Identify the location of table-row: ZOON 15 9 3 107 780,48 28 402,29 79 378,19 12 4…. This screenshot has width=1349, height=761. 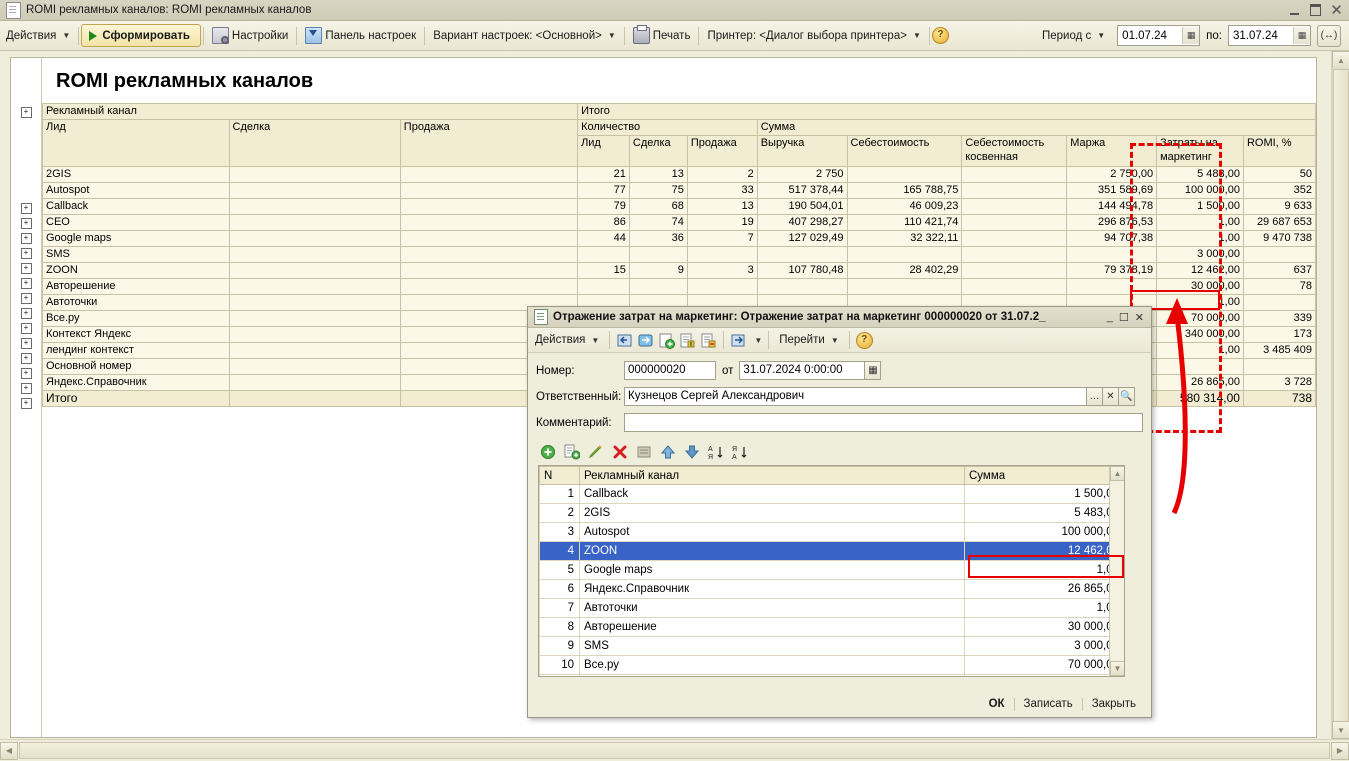
(679, 270).